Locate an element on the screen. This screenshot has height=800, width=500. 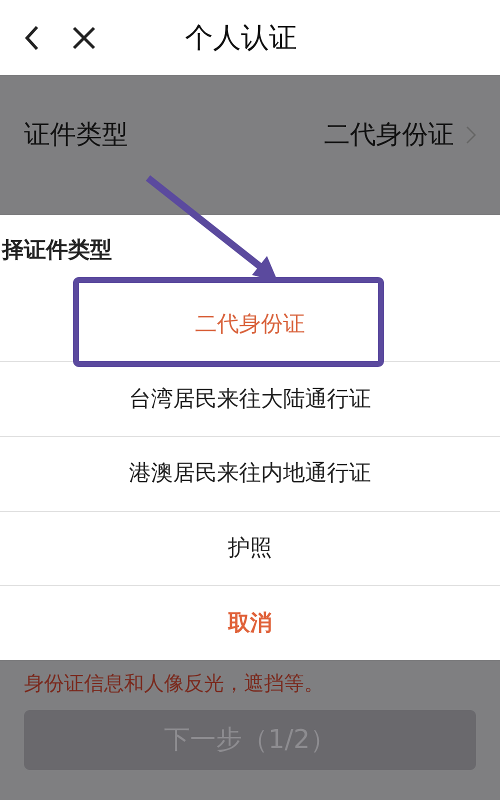
close-icon is located at coordinates (84, 38).